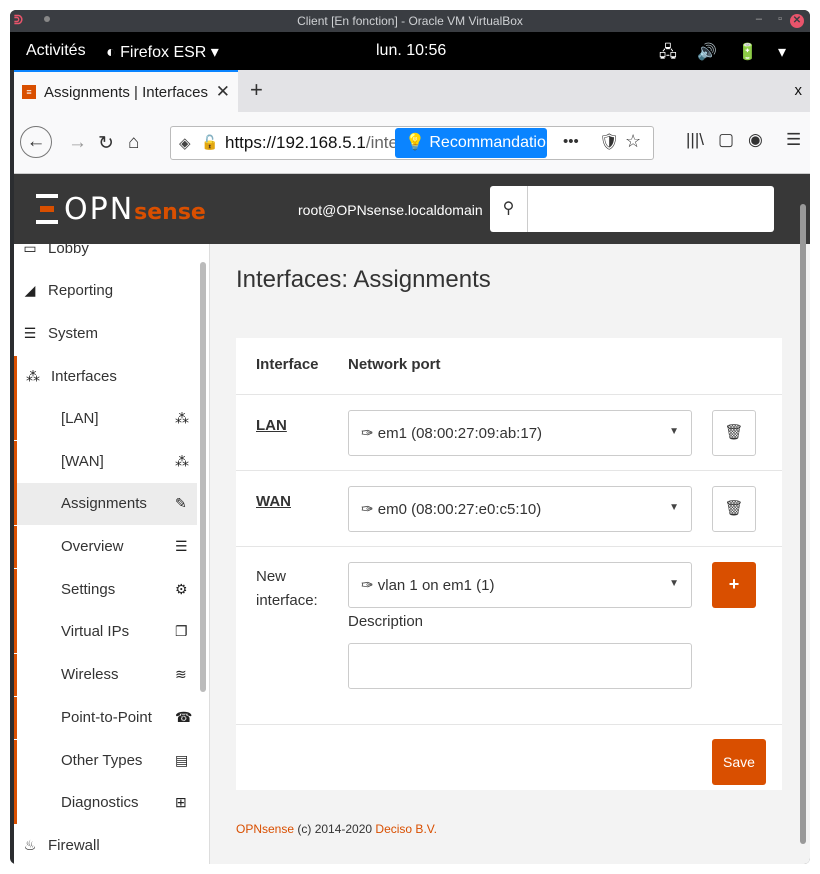 This screenshot has height=874, width=820. Describe the element at coordinates (29, 92) in the screenshot. I see `opnsense-favicon-icon: ≡` at that location.